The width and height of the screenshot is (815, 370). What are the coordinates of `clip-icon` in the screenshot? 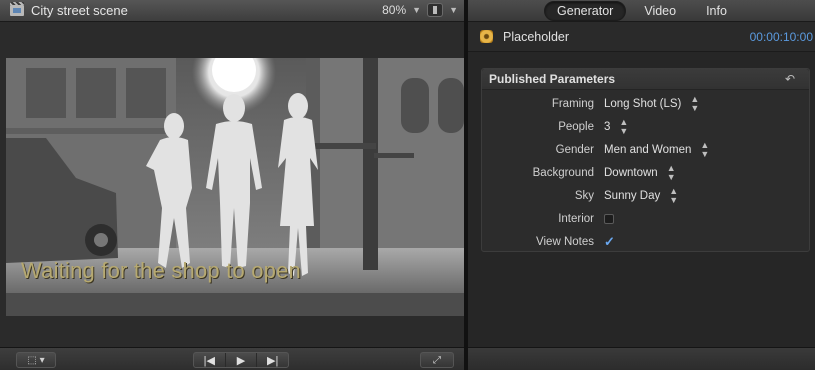 It's located at (17, 9).